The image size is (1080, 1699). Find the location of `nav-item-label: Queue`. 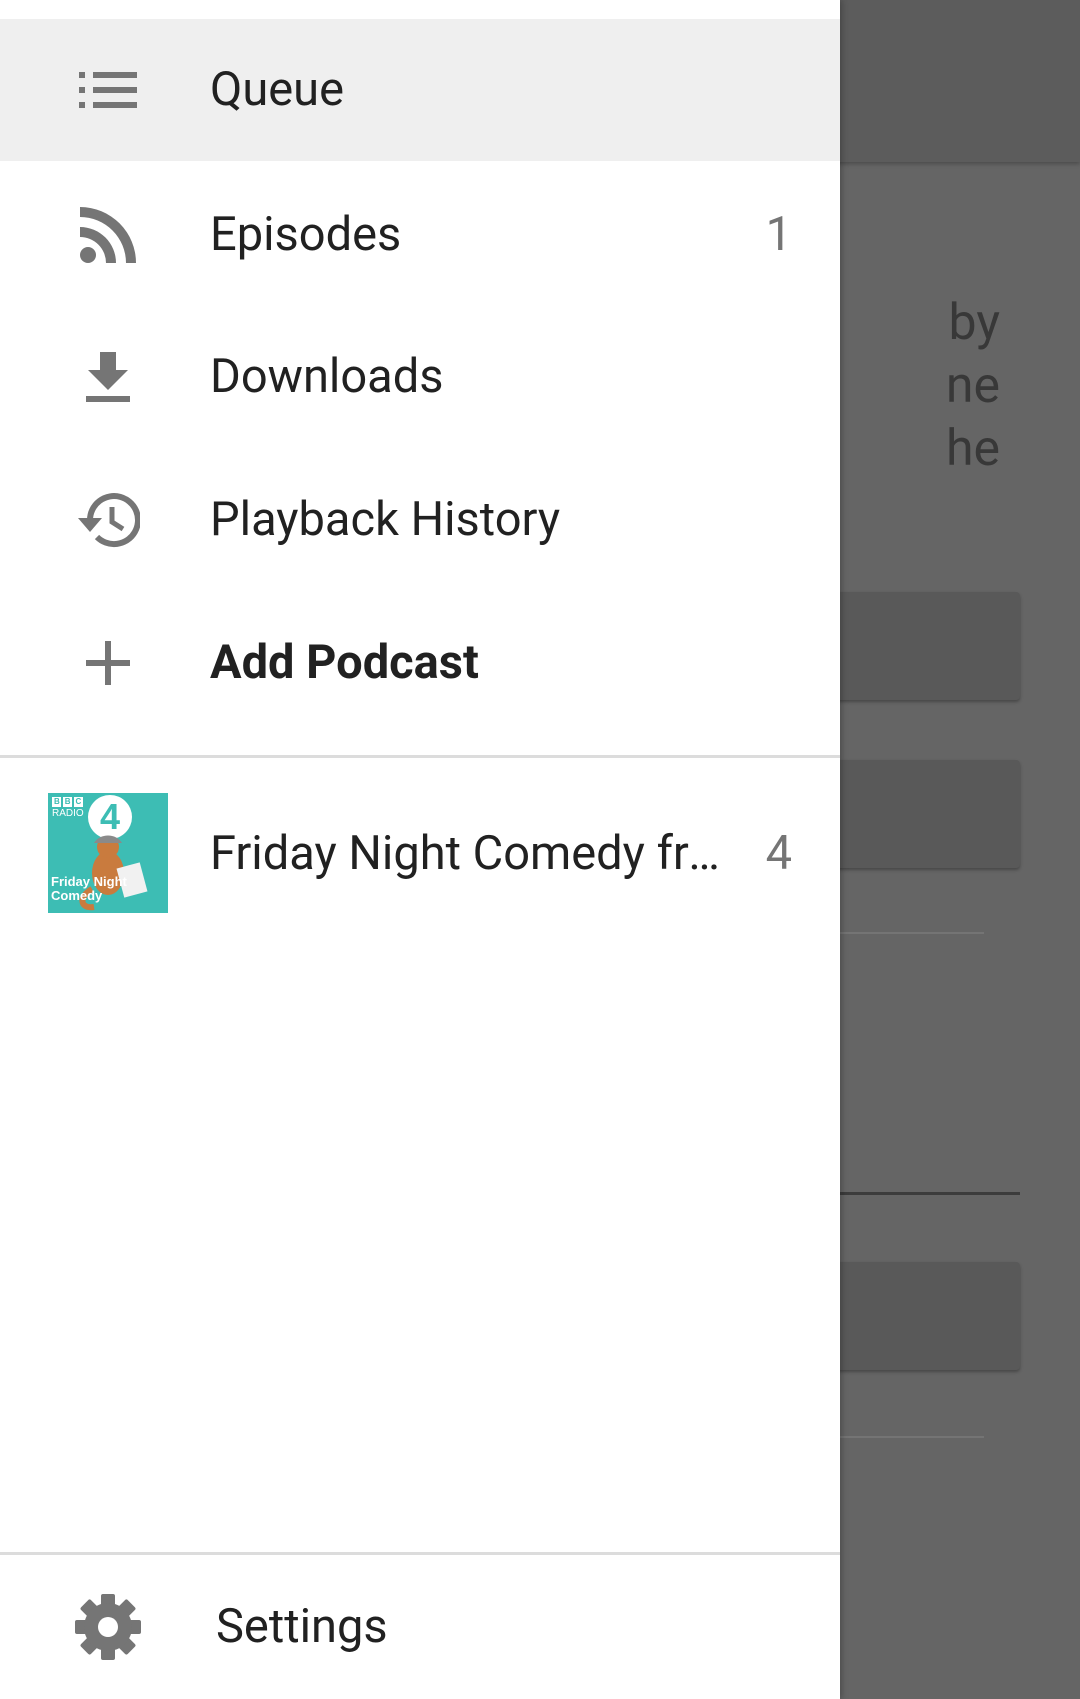

nav-item-label: Queue is located at coordinates (277, 89).